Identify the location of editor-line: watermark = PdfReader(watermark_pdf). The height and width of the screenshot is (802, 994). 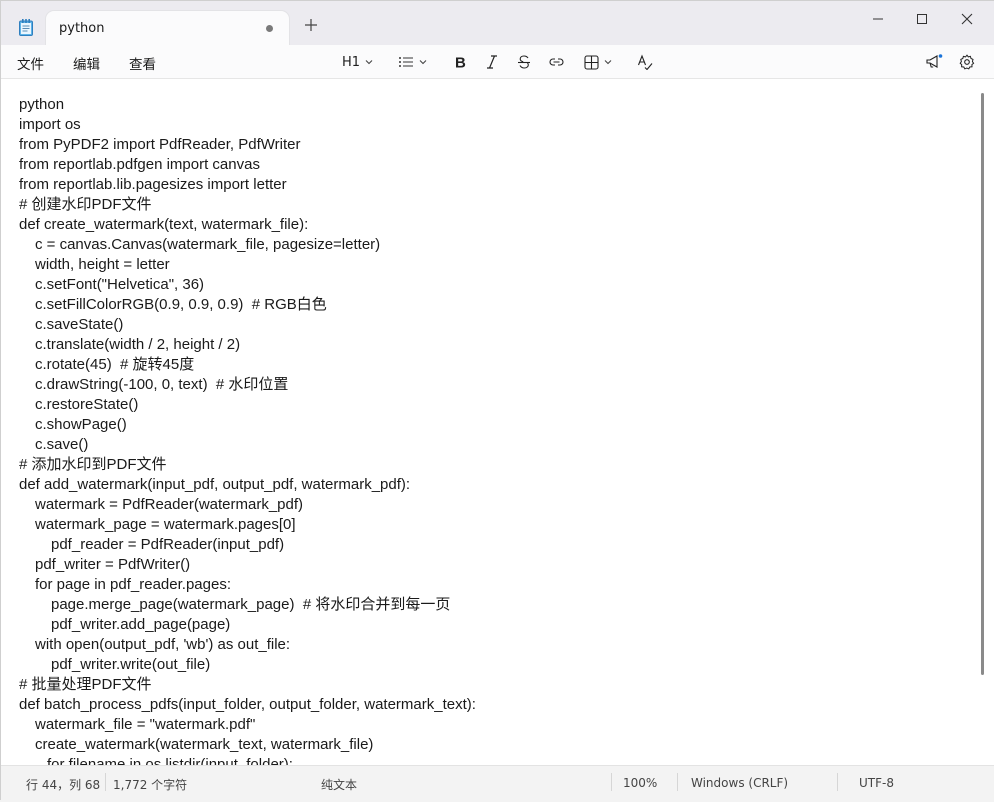
(169, 504).